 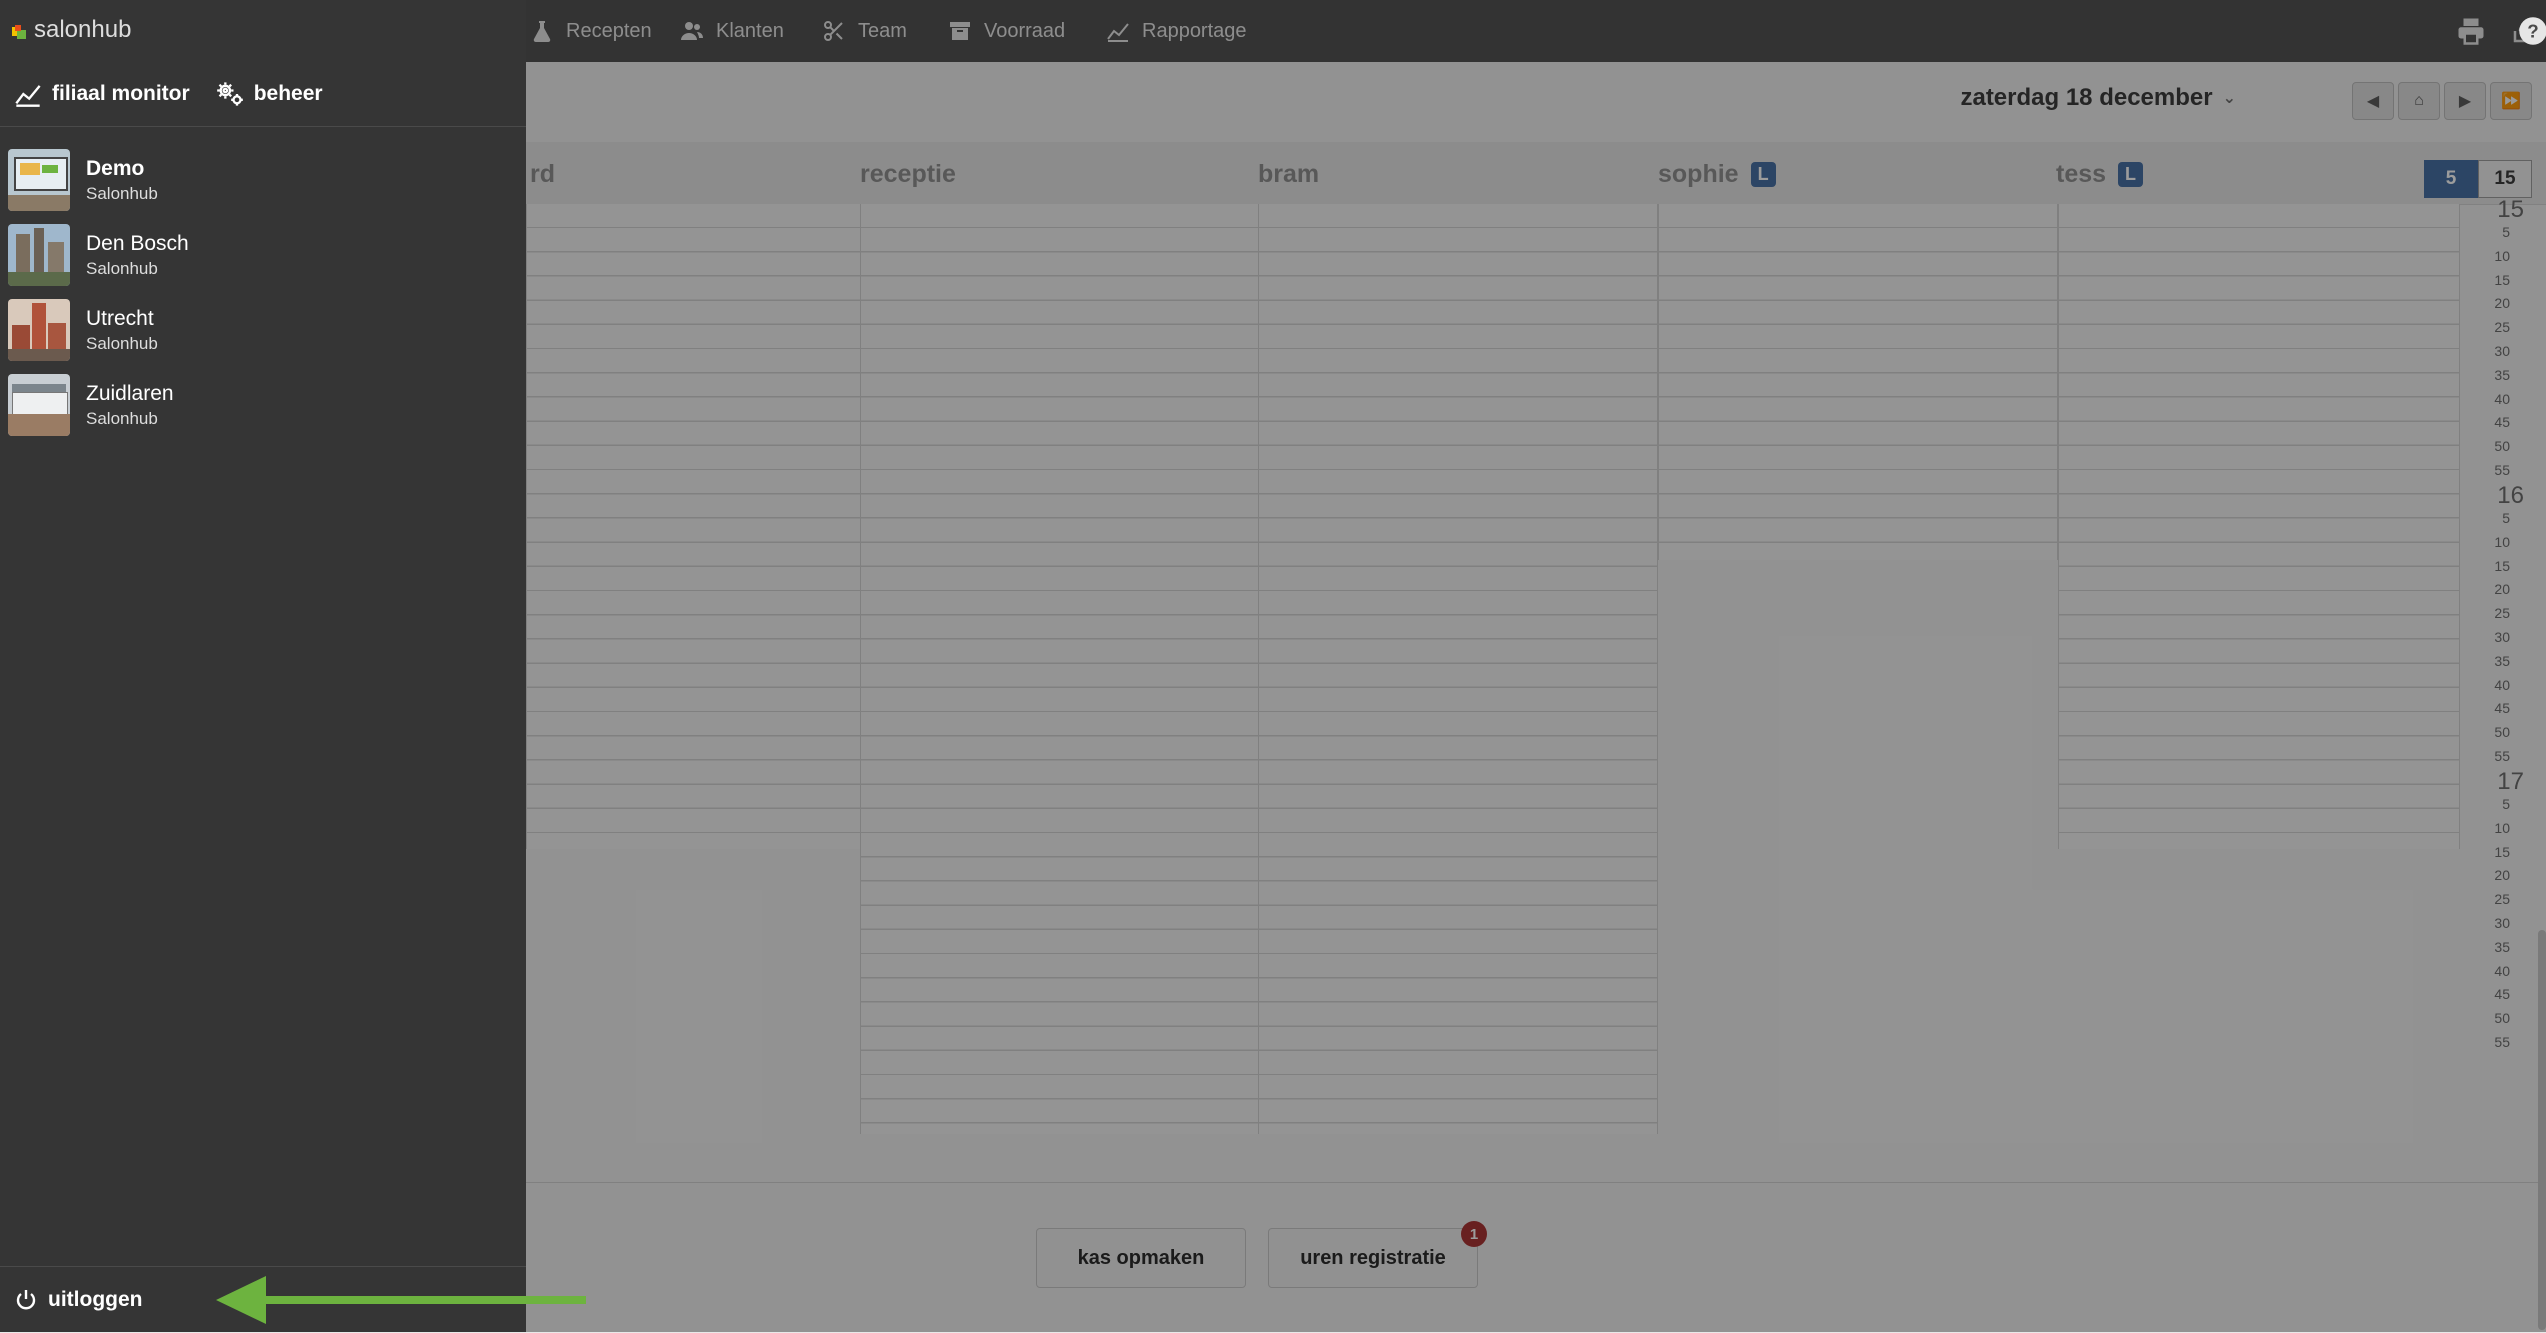 What do you see at coordinates (229, 94) in the screenshot?
I see `gears-icon` at bounding box center [229, 94].